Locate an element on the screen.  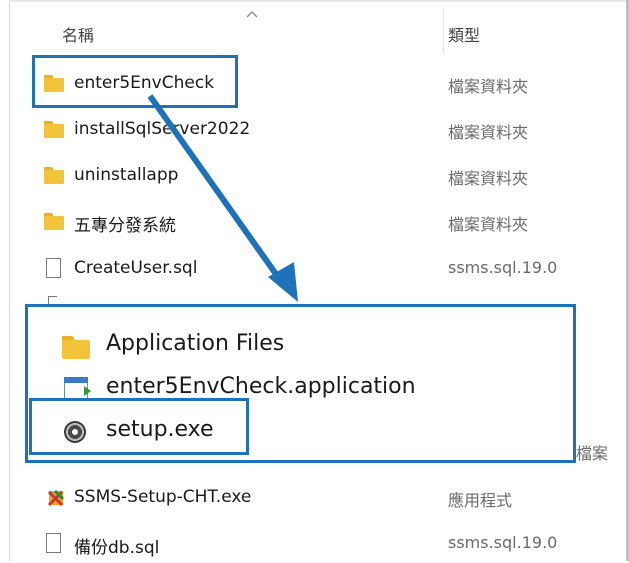
list-item-uninstallapp: uninstallapp 檔案資料夾 is located at coordinates (318, 175).